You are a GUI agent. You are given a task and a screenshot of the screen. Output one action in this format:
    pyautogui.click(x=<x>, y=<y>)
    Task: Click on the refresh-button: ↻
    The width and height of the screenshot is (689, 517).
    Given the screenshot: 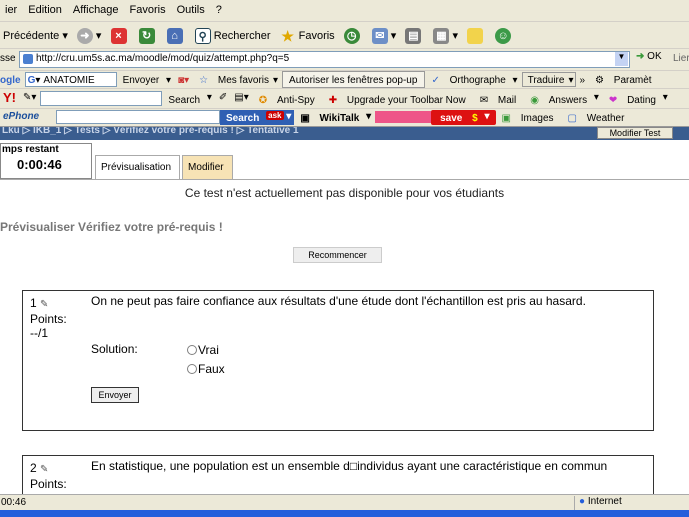 What is the action you would take?
    pyautogui.click(x=148, y=35)
    